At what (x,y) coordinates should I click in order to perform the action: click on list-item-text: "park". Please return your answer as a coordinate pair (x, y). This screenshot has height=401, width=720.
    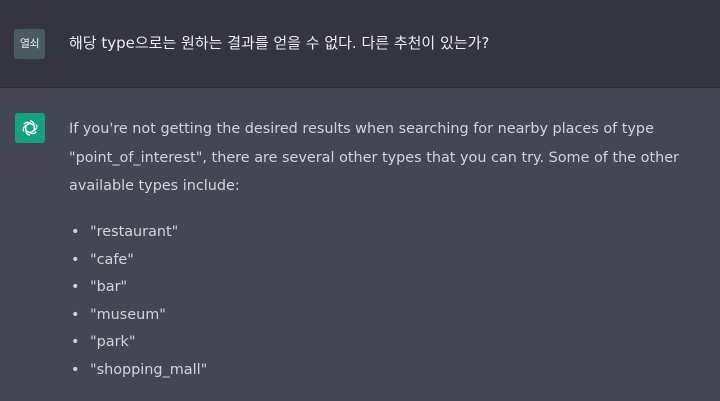
    Looking at the image, I should click on (113, 342).